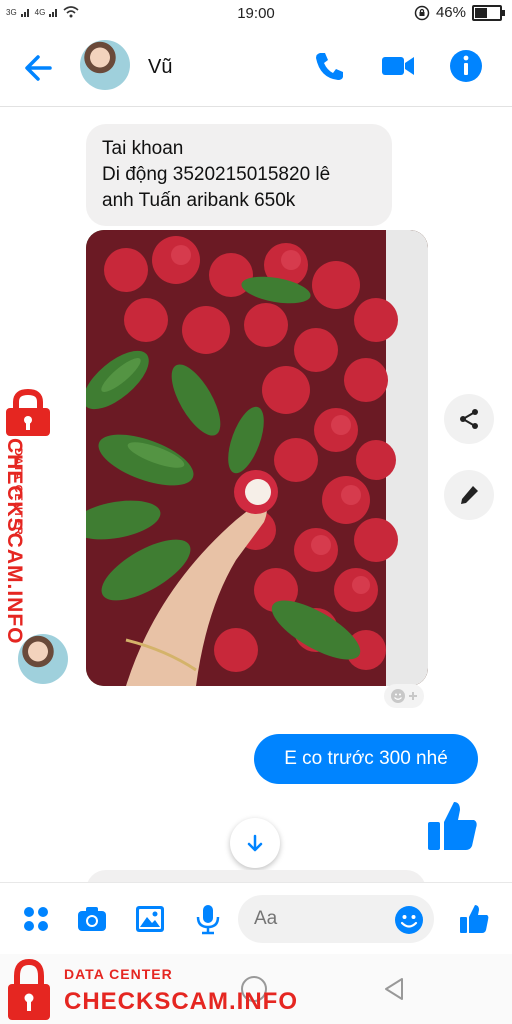 This screenshot has height=1024, width=512. I want to click on battery-percent: 46%, so click(450, 12).